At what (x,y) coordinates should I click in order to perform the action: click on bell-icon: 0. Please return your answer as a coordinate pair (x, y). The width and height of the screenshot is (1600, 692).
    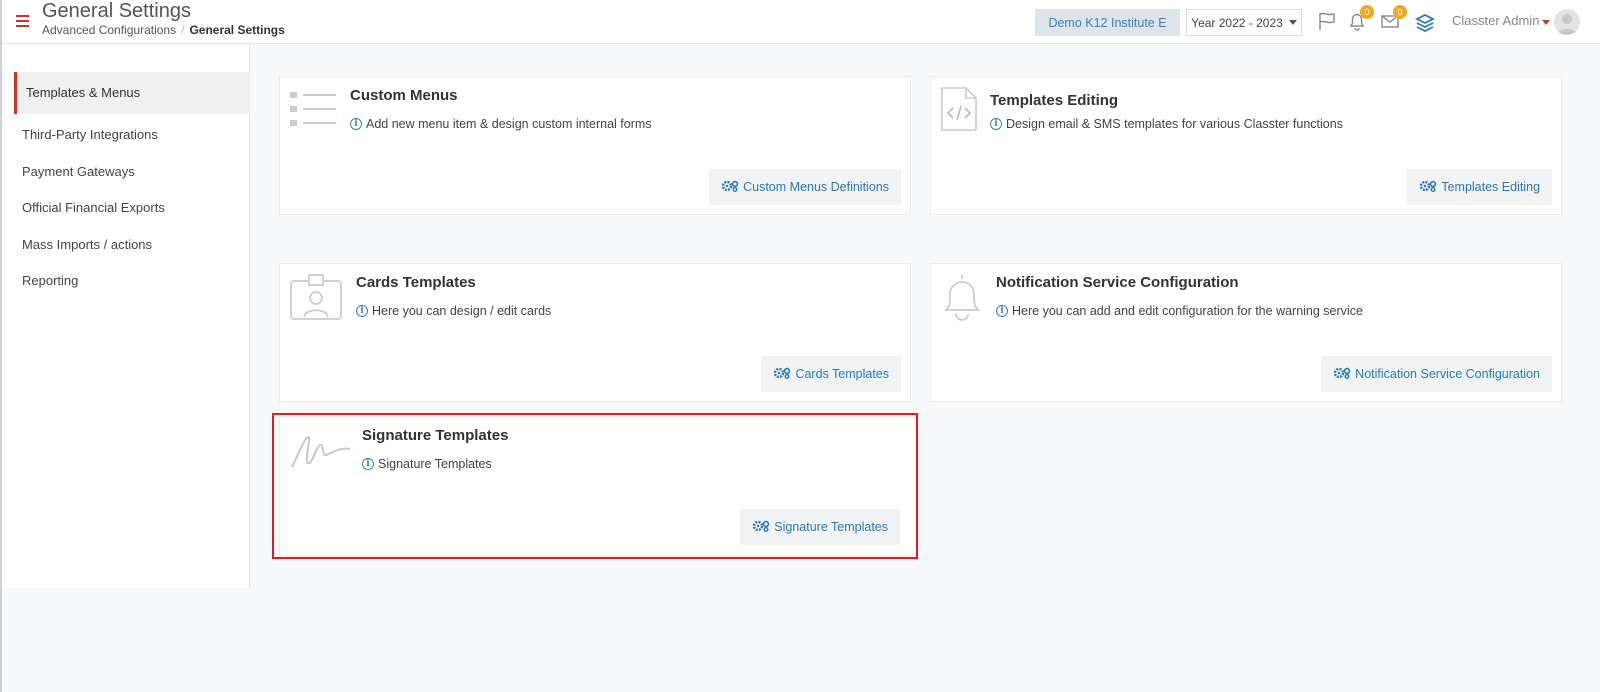
    Looking at the image, I should click on (1360, 18).